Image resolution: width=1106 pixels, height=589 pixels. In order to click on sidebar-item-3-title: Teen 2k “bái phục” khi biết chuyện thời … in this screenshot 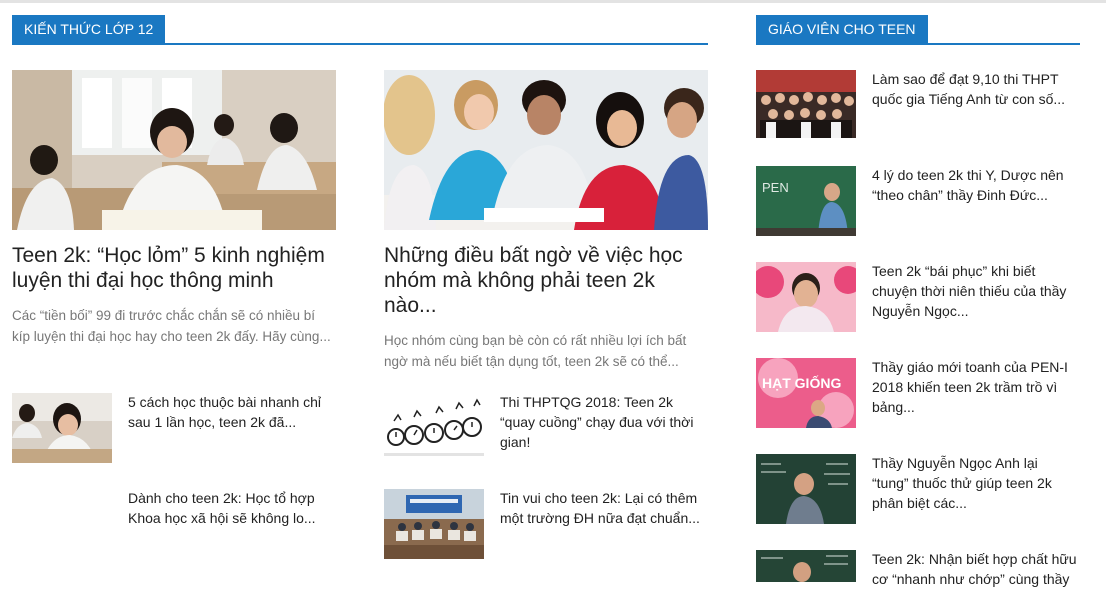, I will do `click(975, 291)`.